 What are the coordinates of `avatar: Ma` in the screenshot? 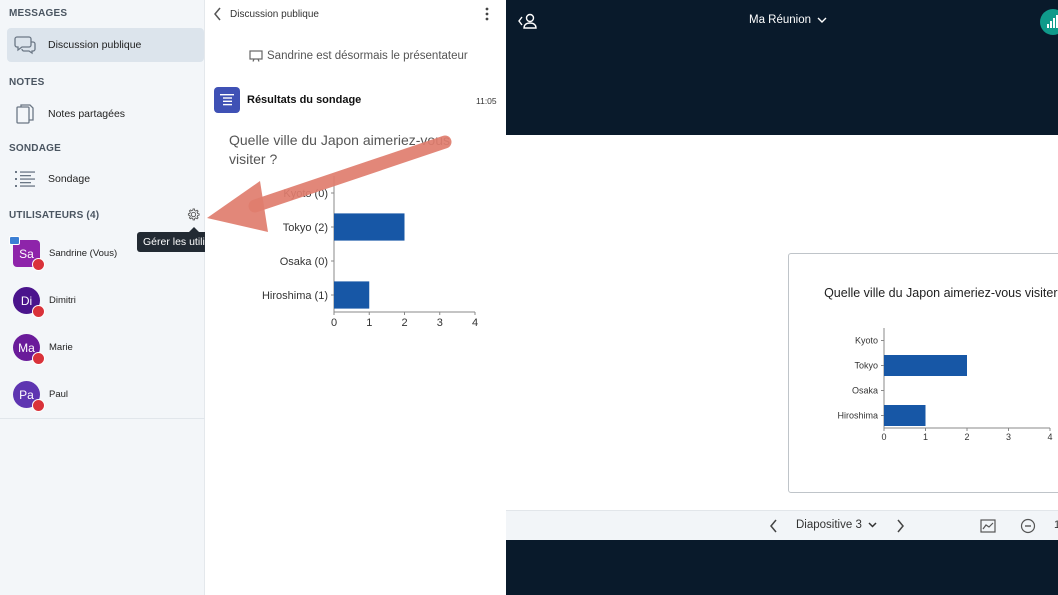 It's located at (29, 349).